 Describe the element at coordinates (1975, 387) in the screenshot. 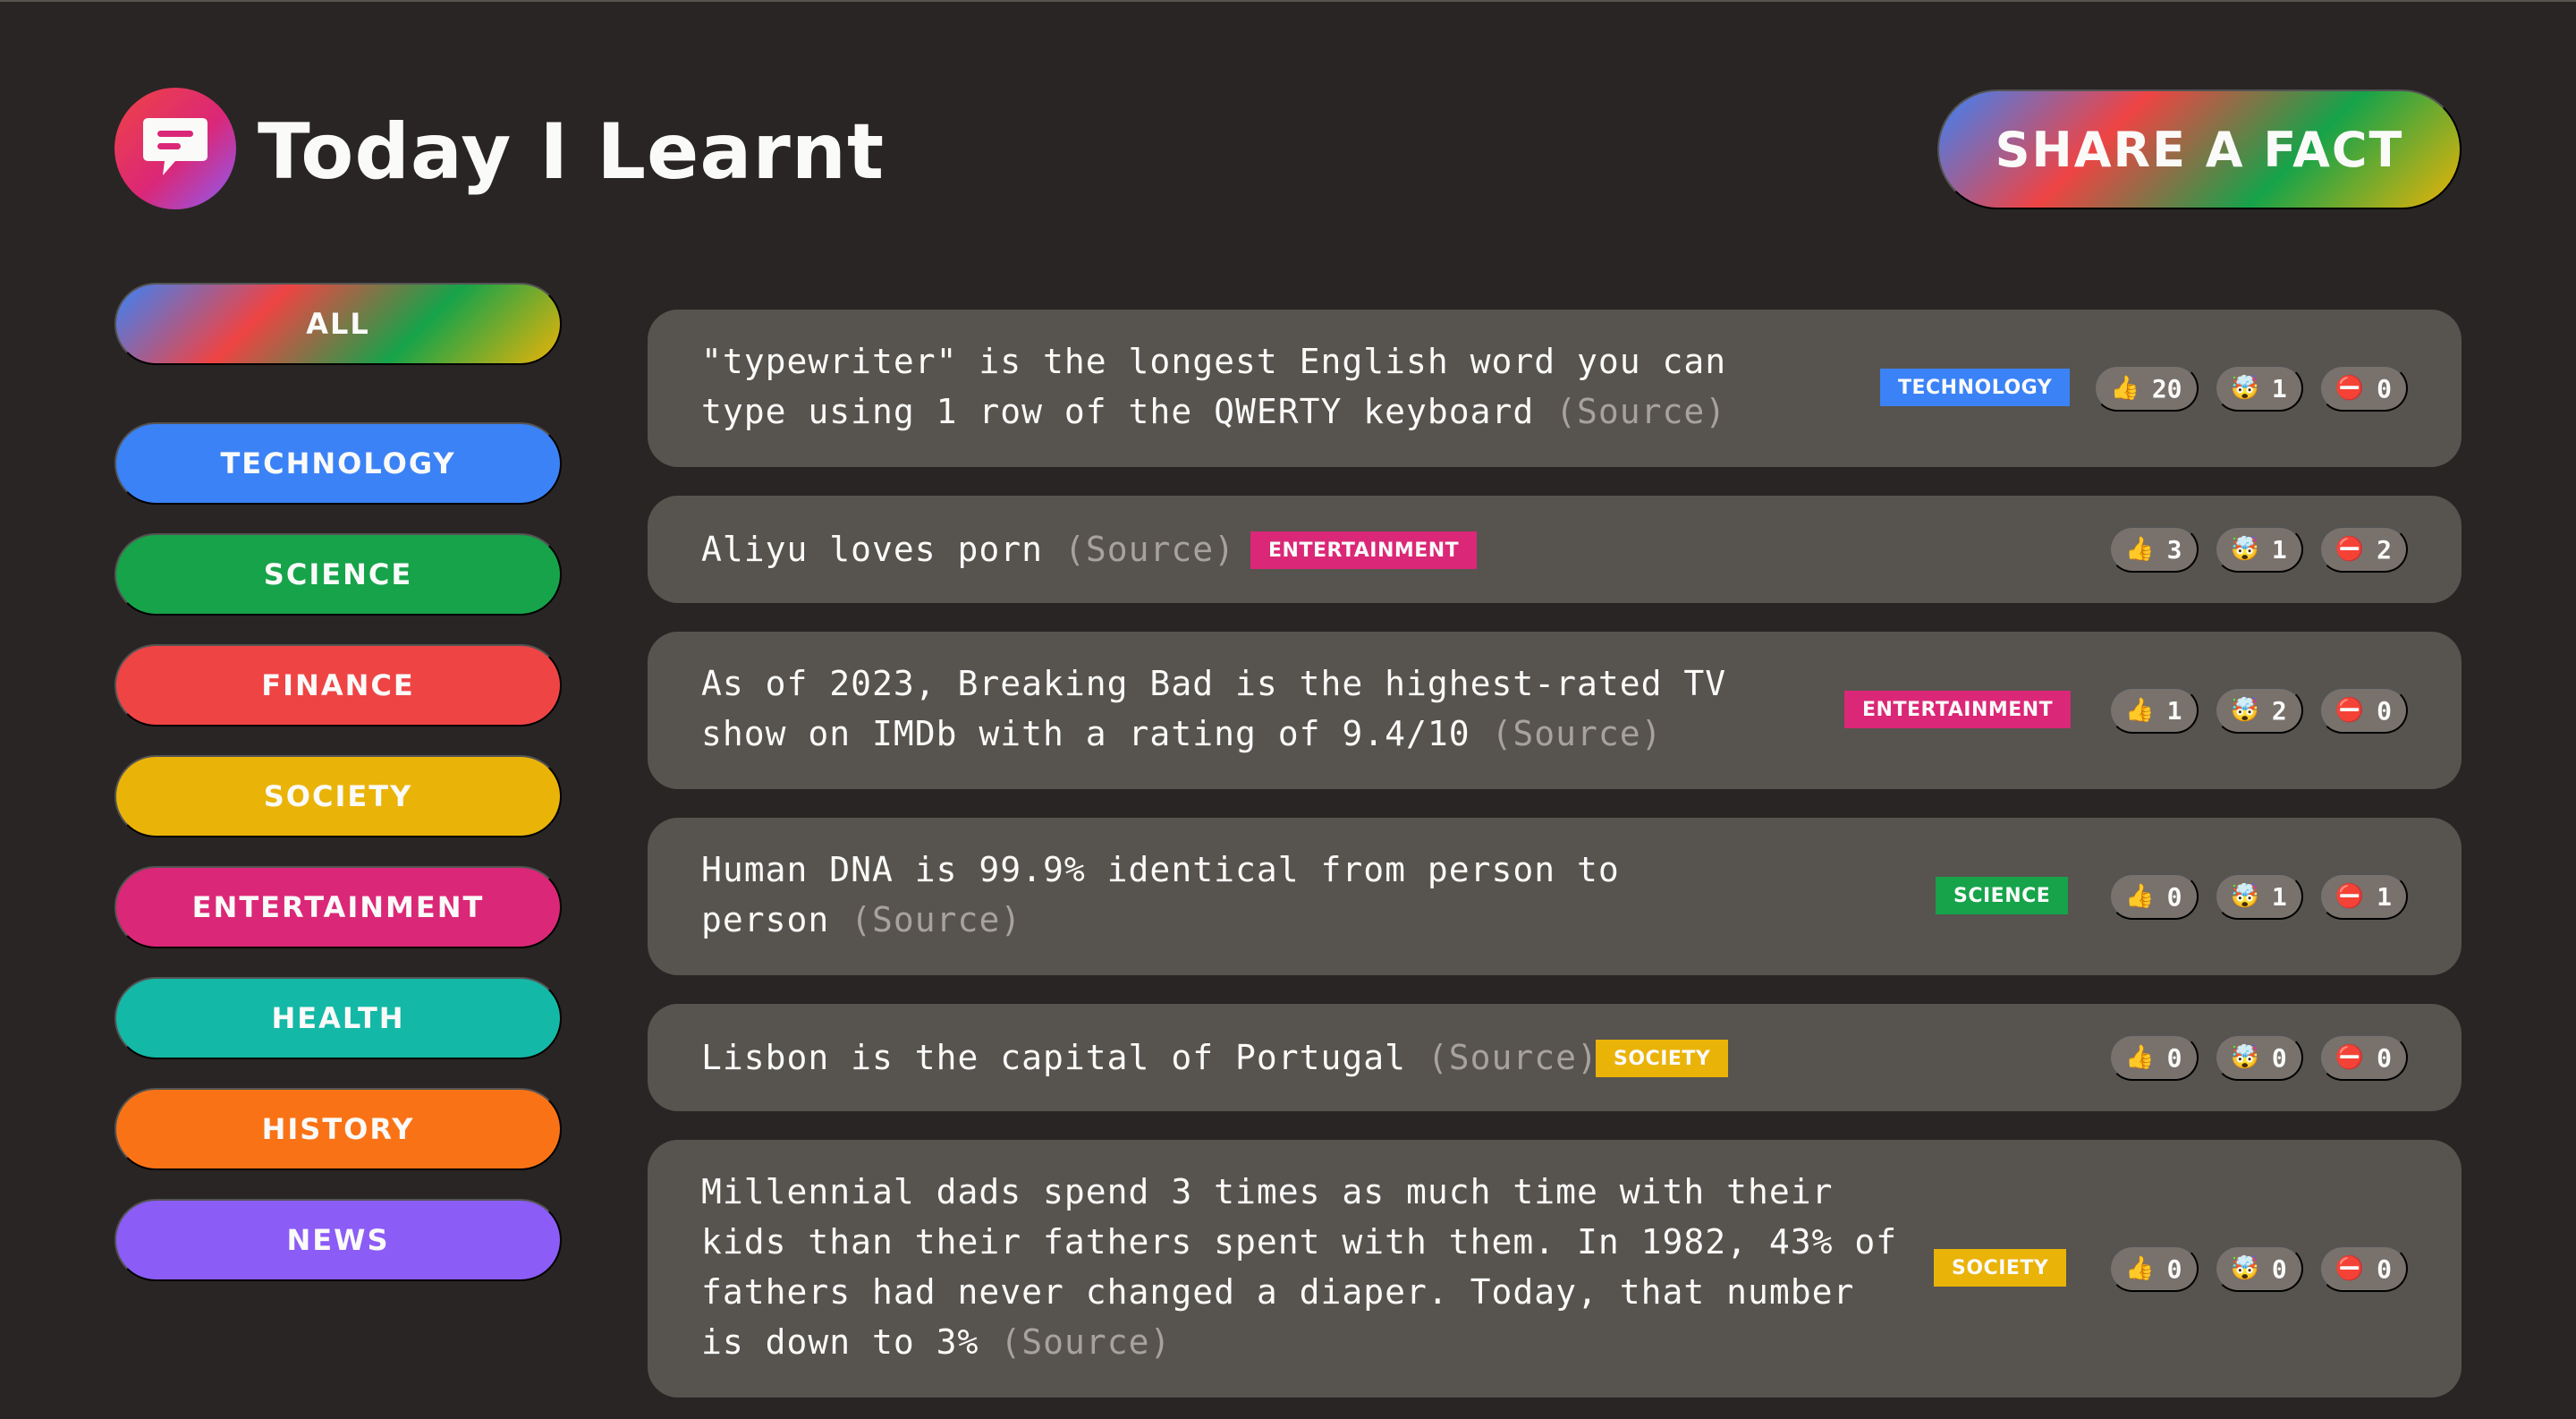

I see `category-tag: Technology` at that location.